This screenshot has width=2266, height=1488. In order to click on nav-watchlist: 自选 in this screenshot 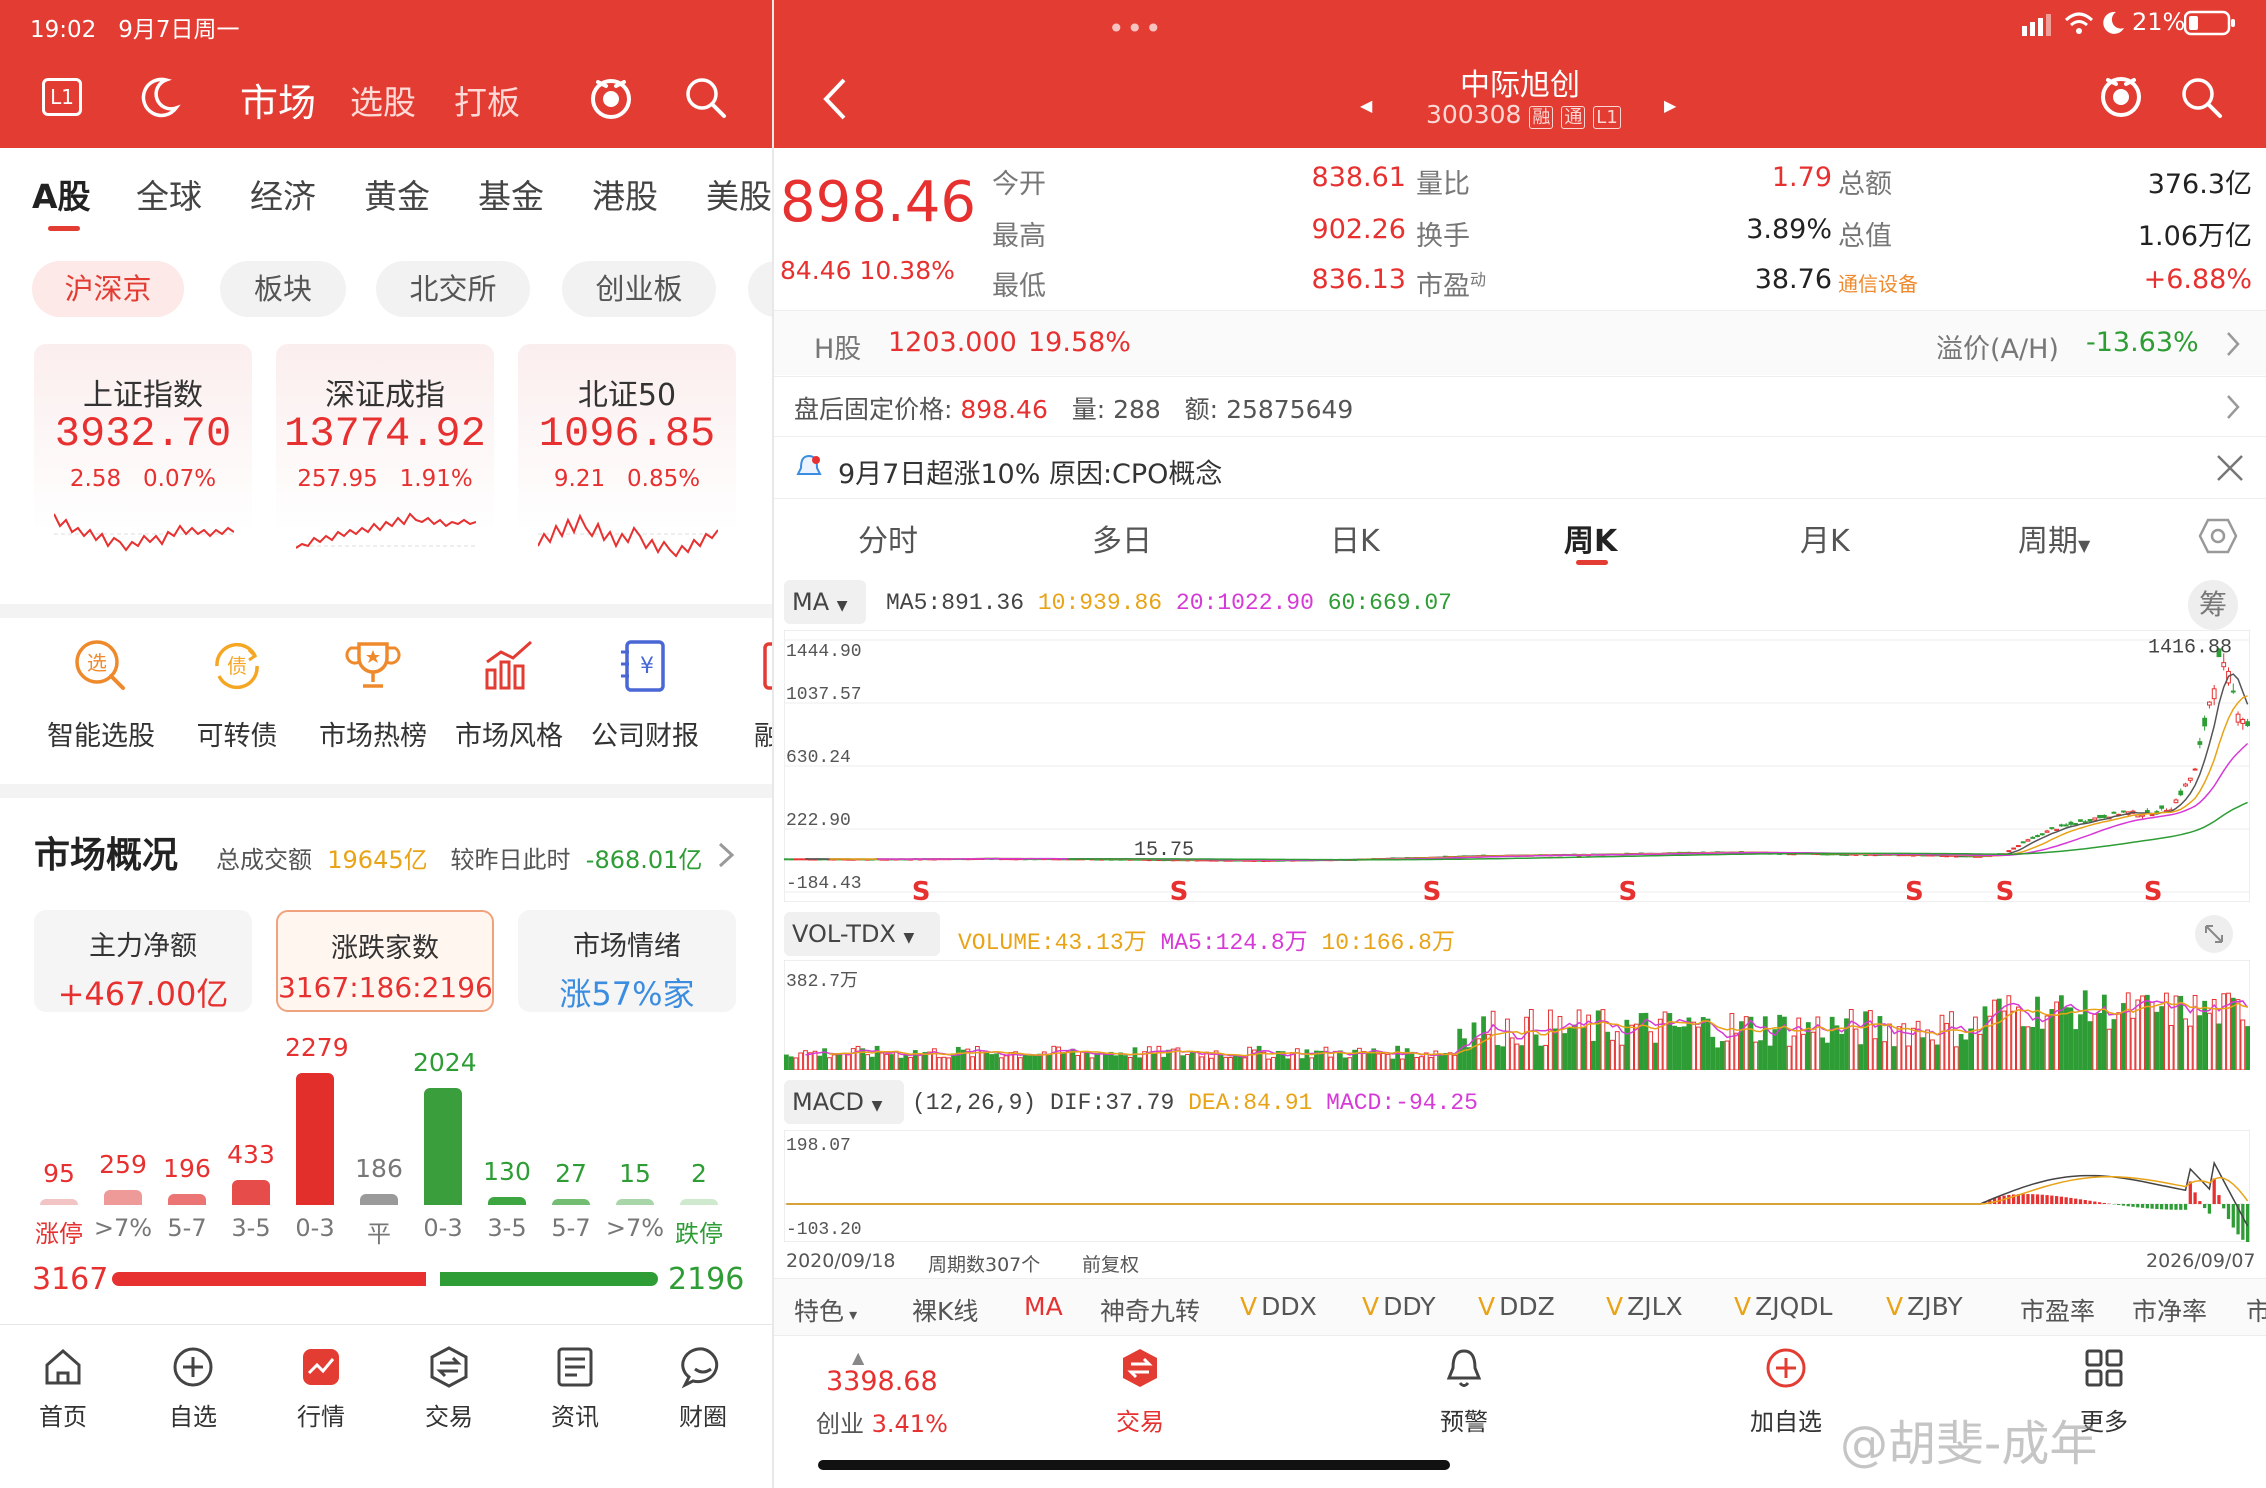, I will do `click(193, 1388)`.